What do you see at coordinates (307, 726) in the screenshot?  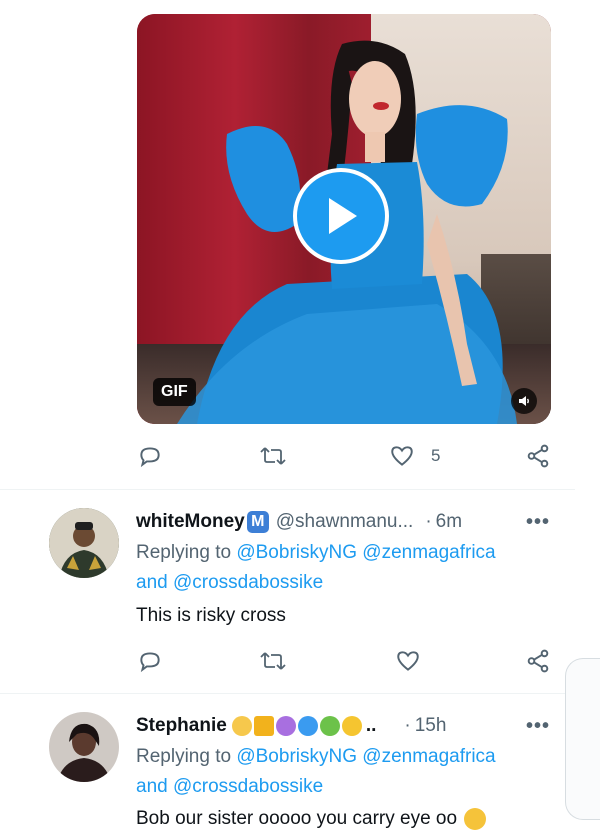 I see `emoji-blue-heart-icon` at bounding box center [307, 726].